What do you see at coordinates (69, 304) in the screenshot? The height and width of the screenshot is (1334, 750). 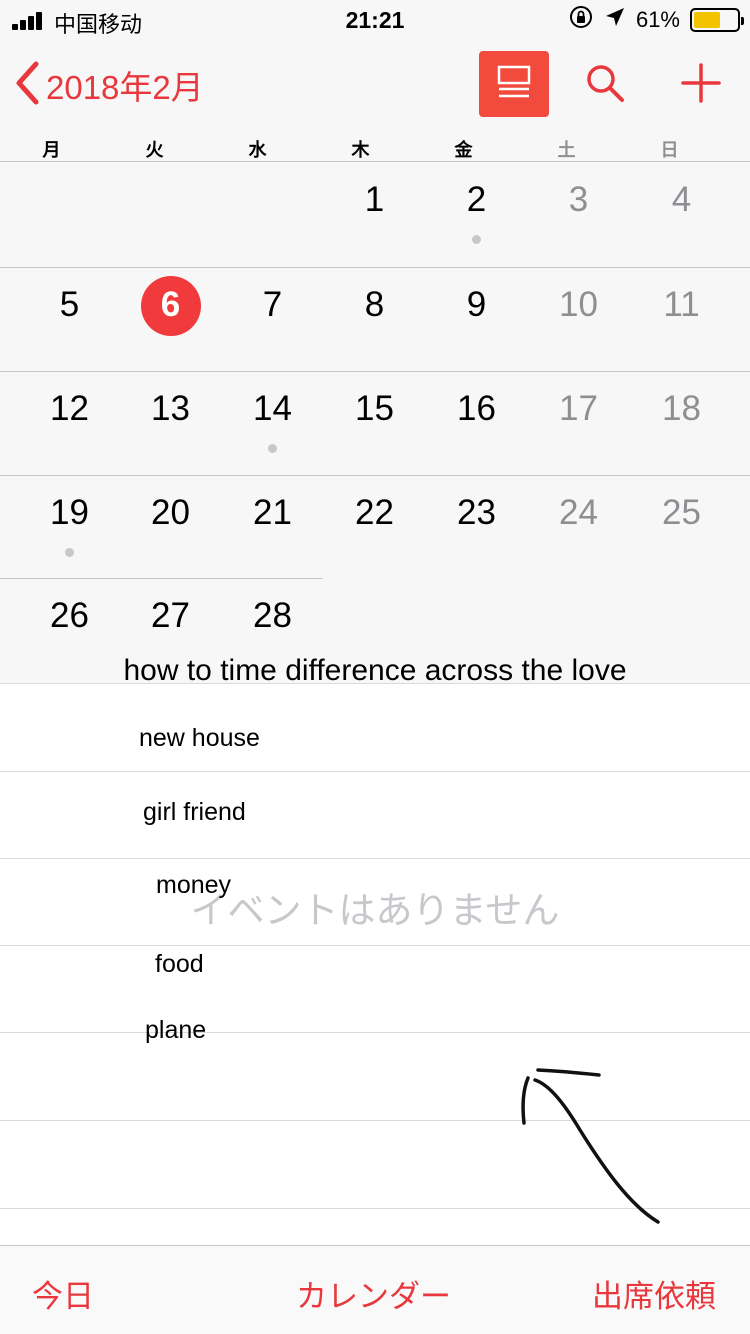 I see `day-number: 5` at bounding box center [69, 304].